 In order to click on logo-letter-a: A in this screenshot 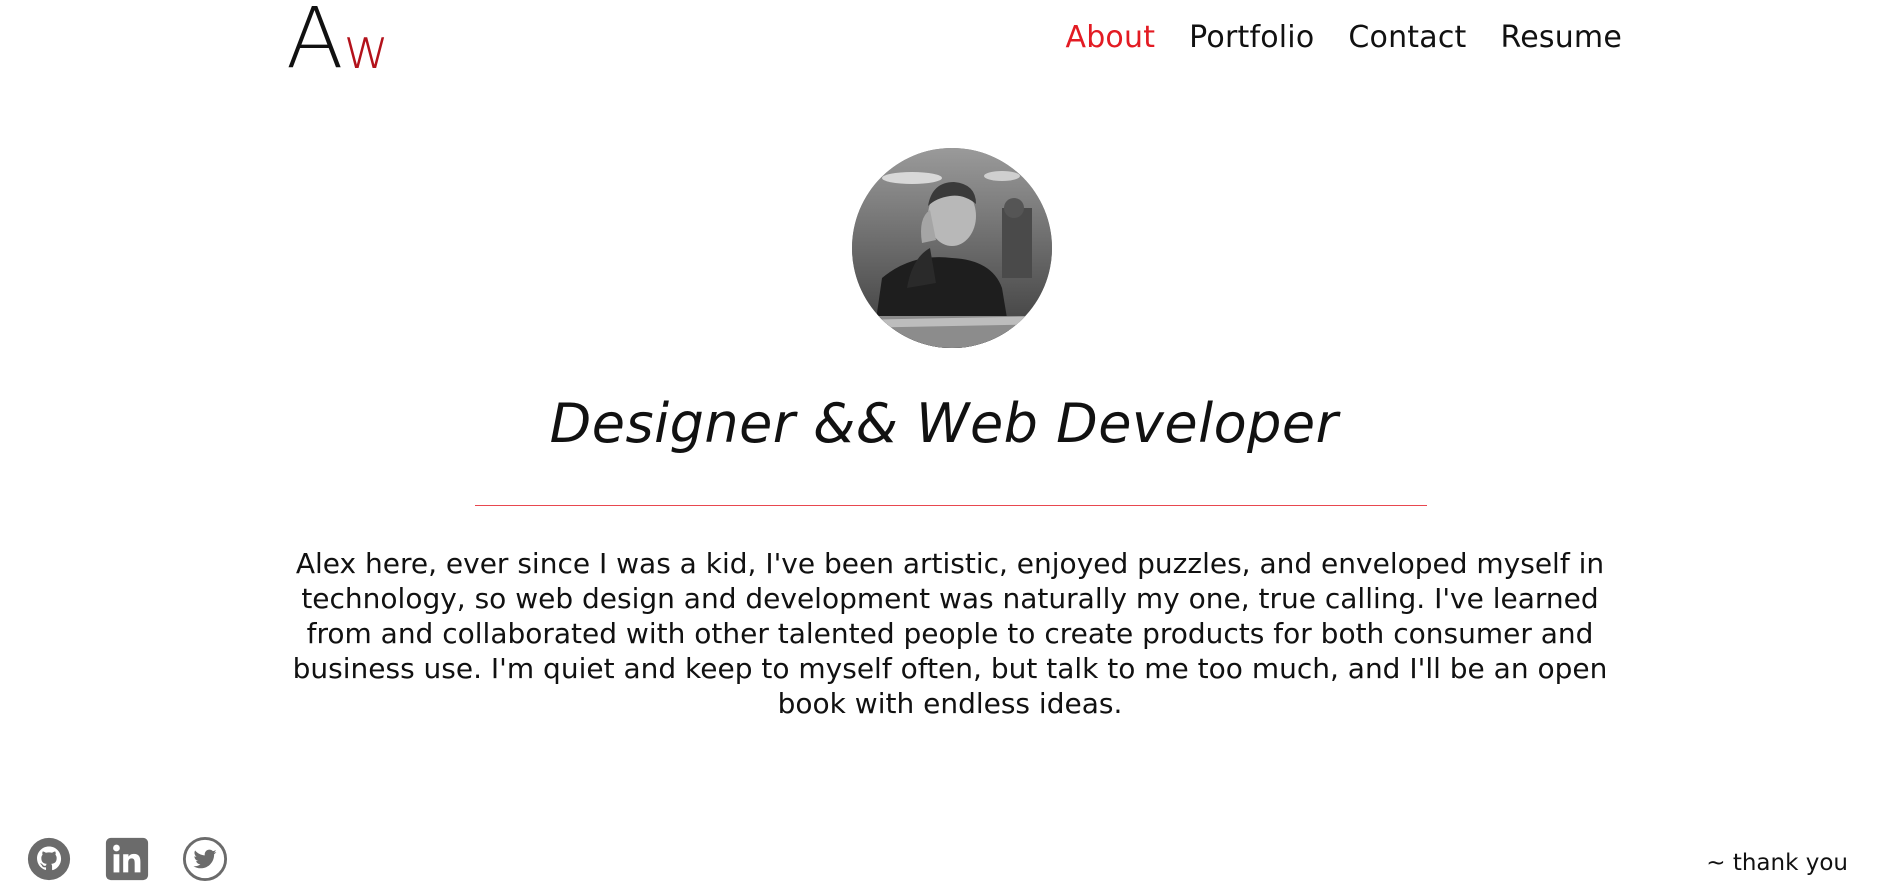, I will do `click(314, 43)`.